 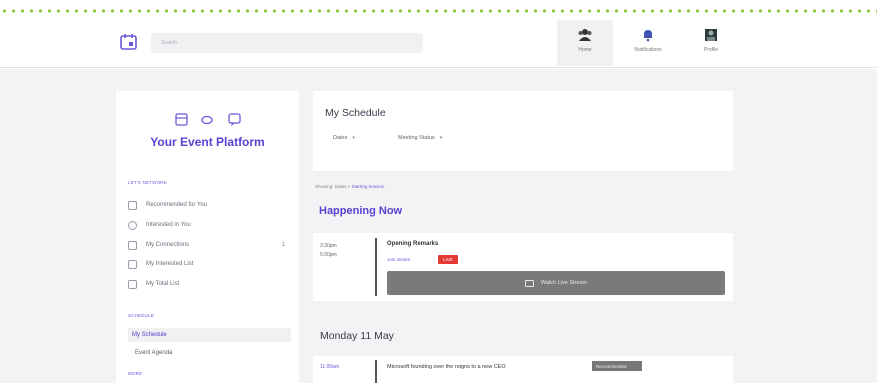 I want to click on breadcrumb-prefix: Showing: Dates >, so click(x=333, y=186).